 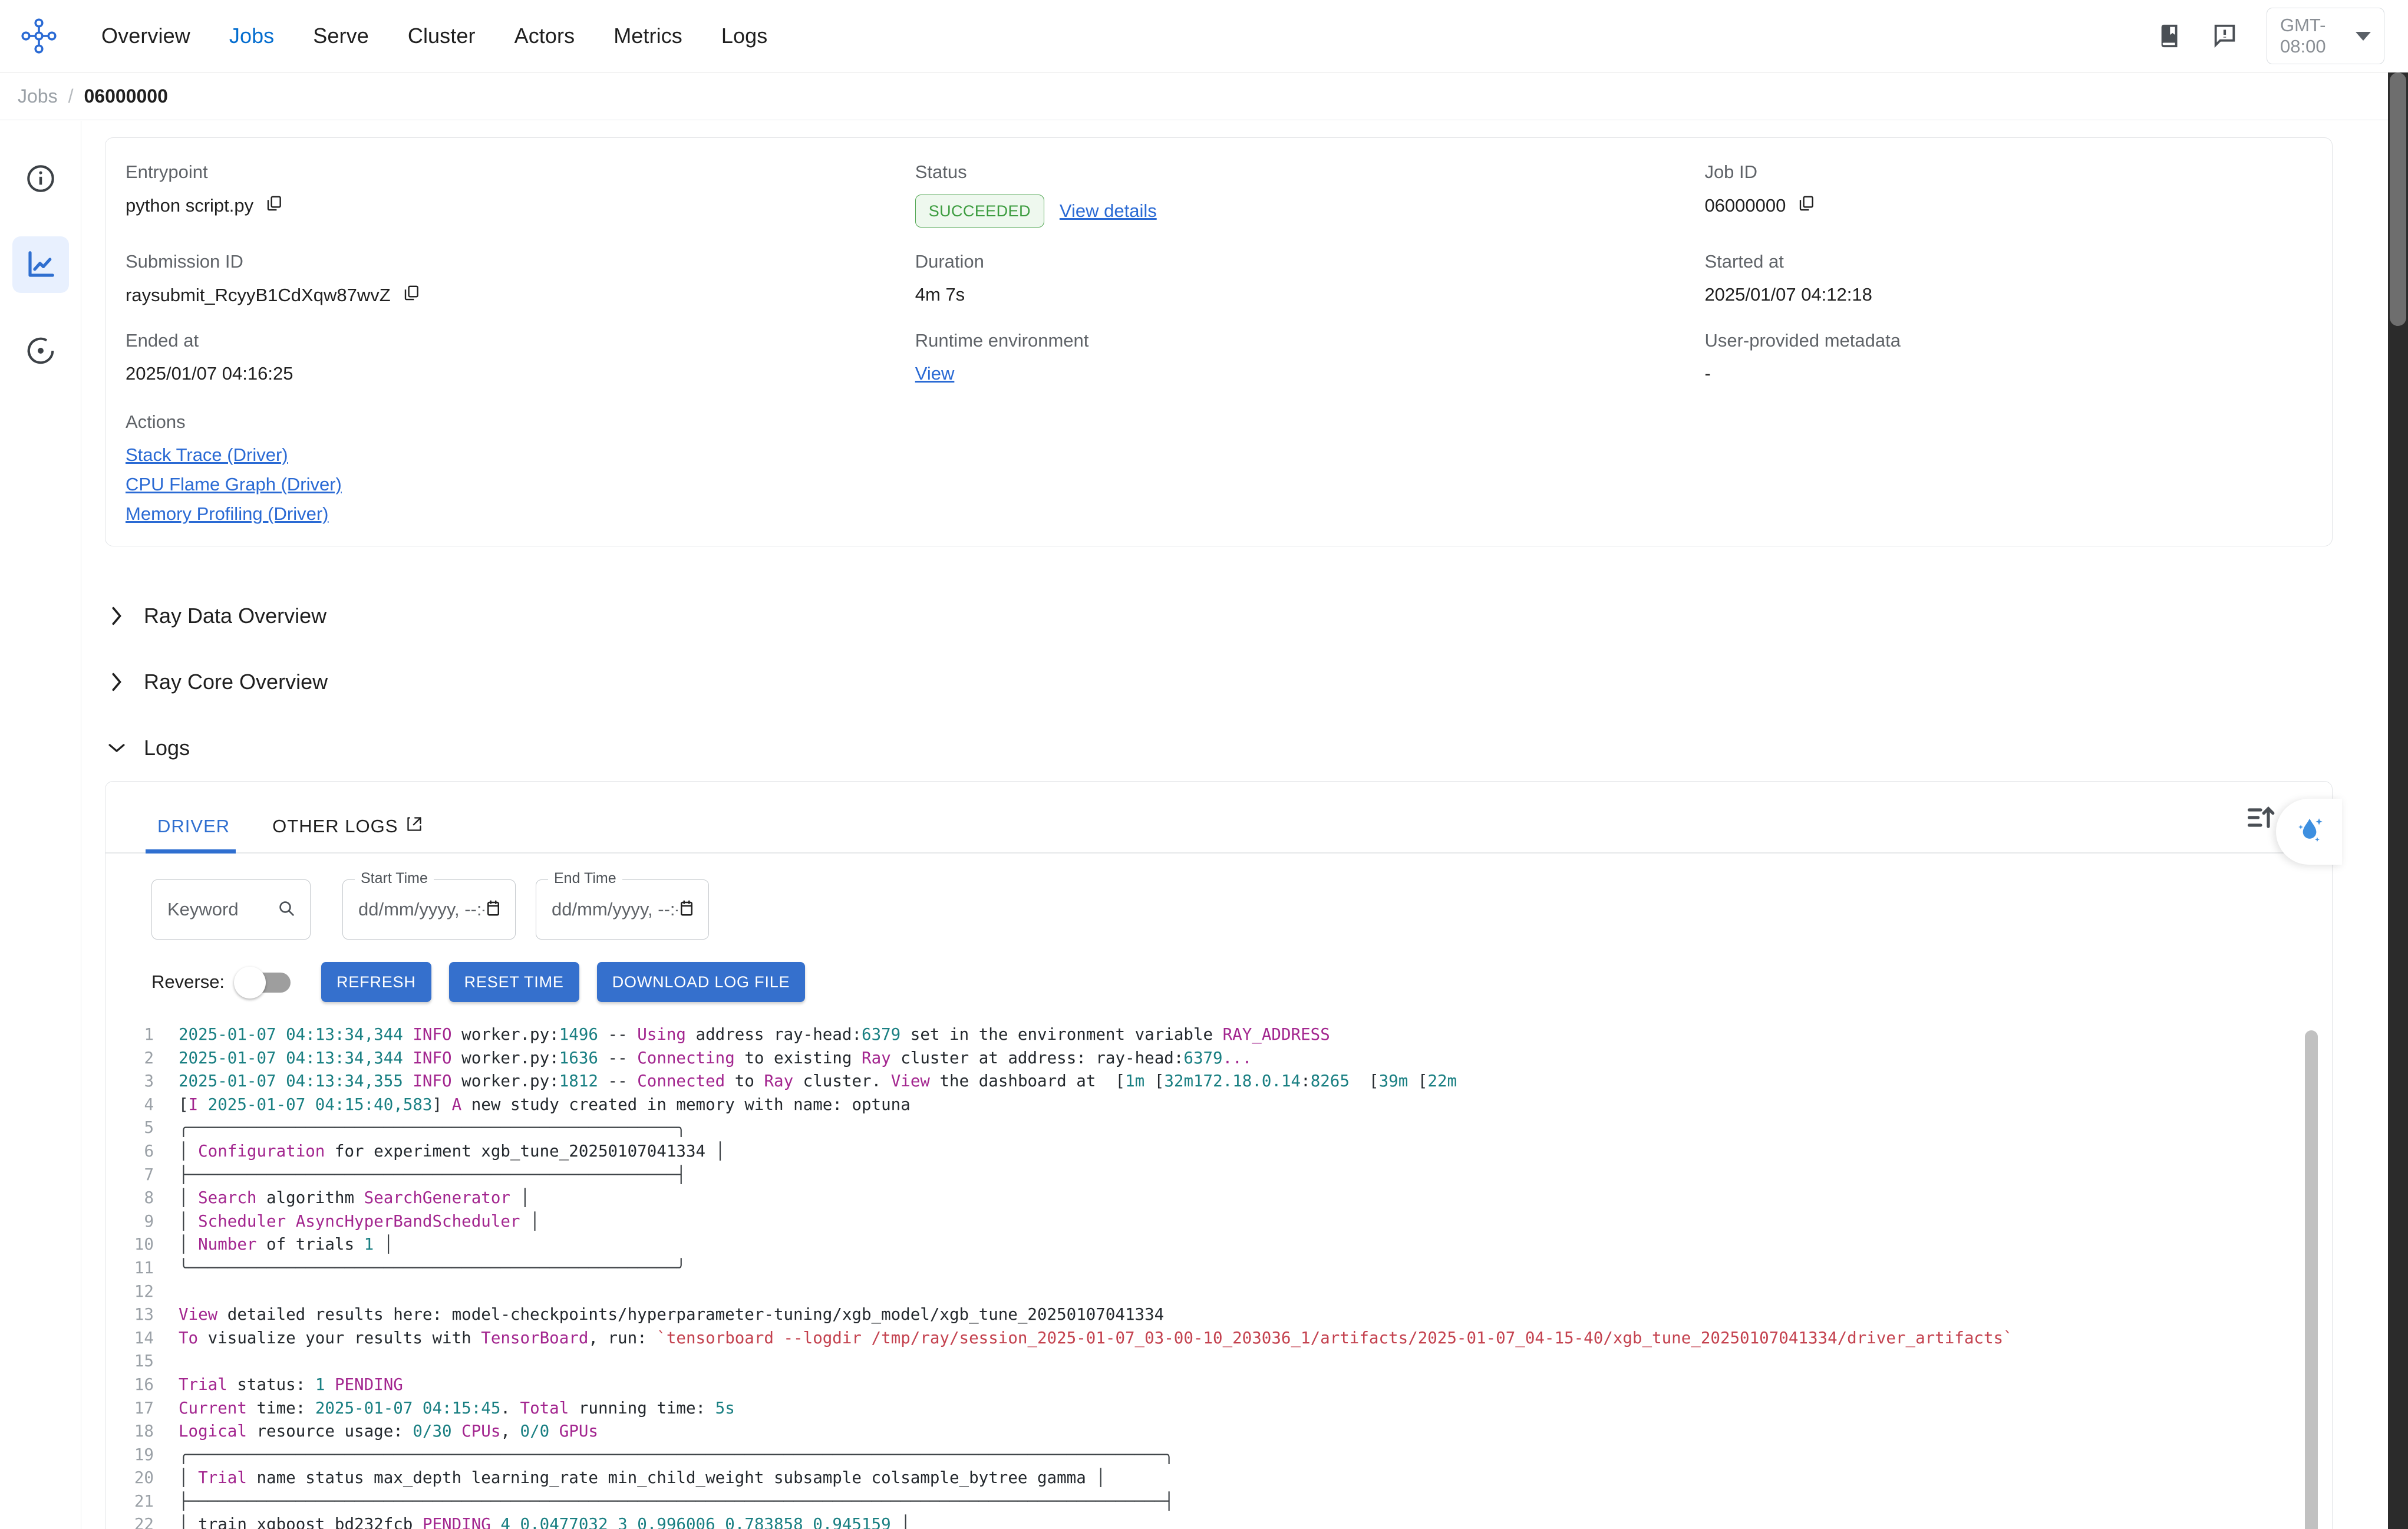 What do you see at coordinates (144, 1431) in the screenshot?
I see `log-line-number: 18` at bounding box center [144, 1431].